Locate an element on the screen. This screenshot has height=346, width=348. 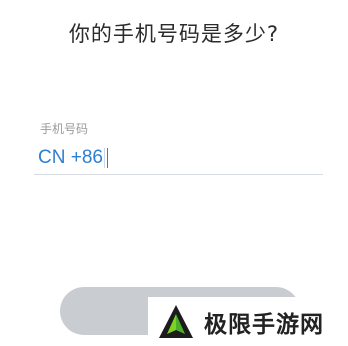
watermark: 极限手游网 is located at coordinates (248, 321).